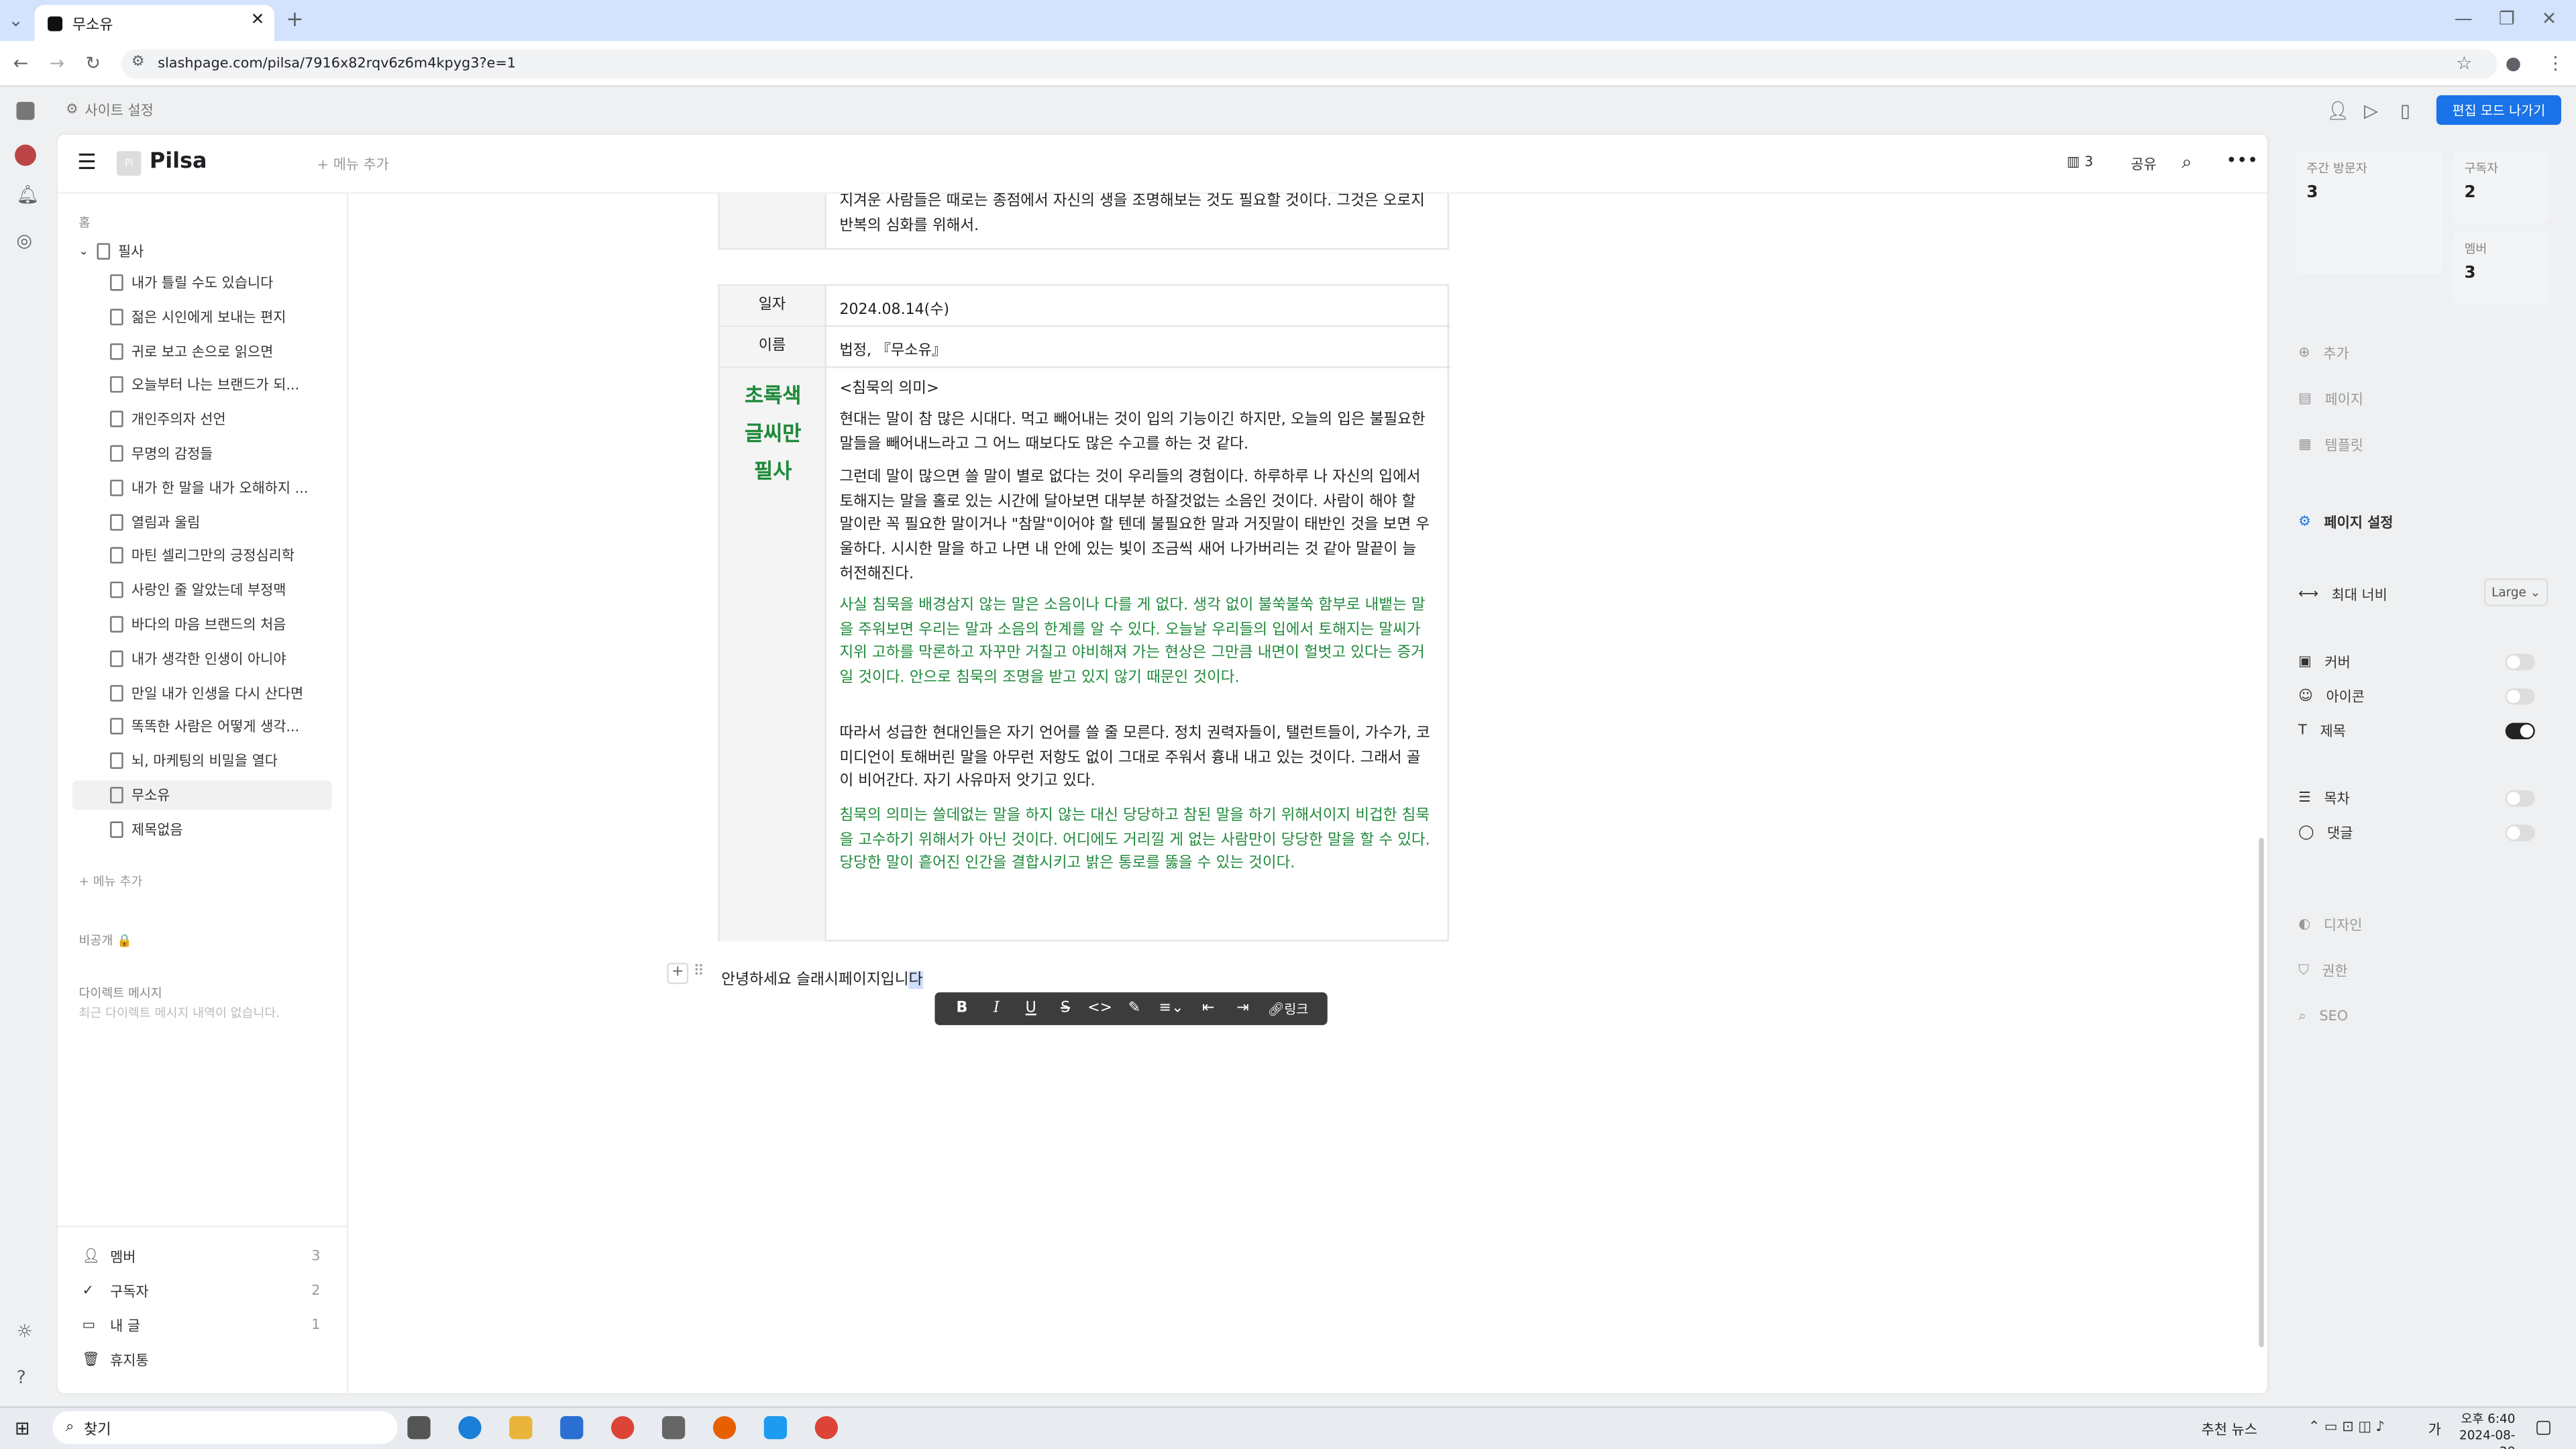 The width and height of the screenshot is (2576, 1449). What do you see at coordinates (2371, 110) in the screenshot?
I see `preview-play-icon: ▷` at bounding box center [2371, 110].